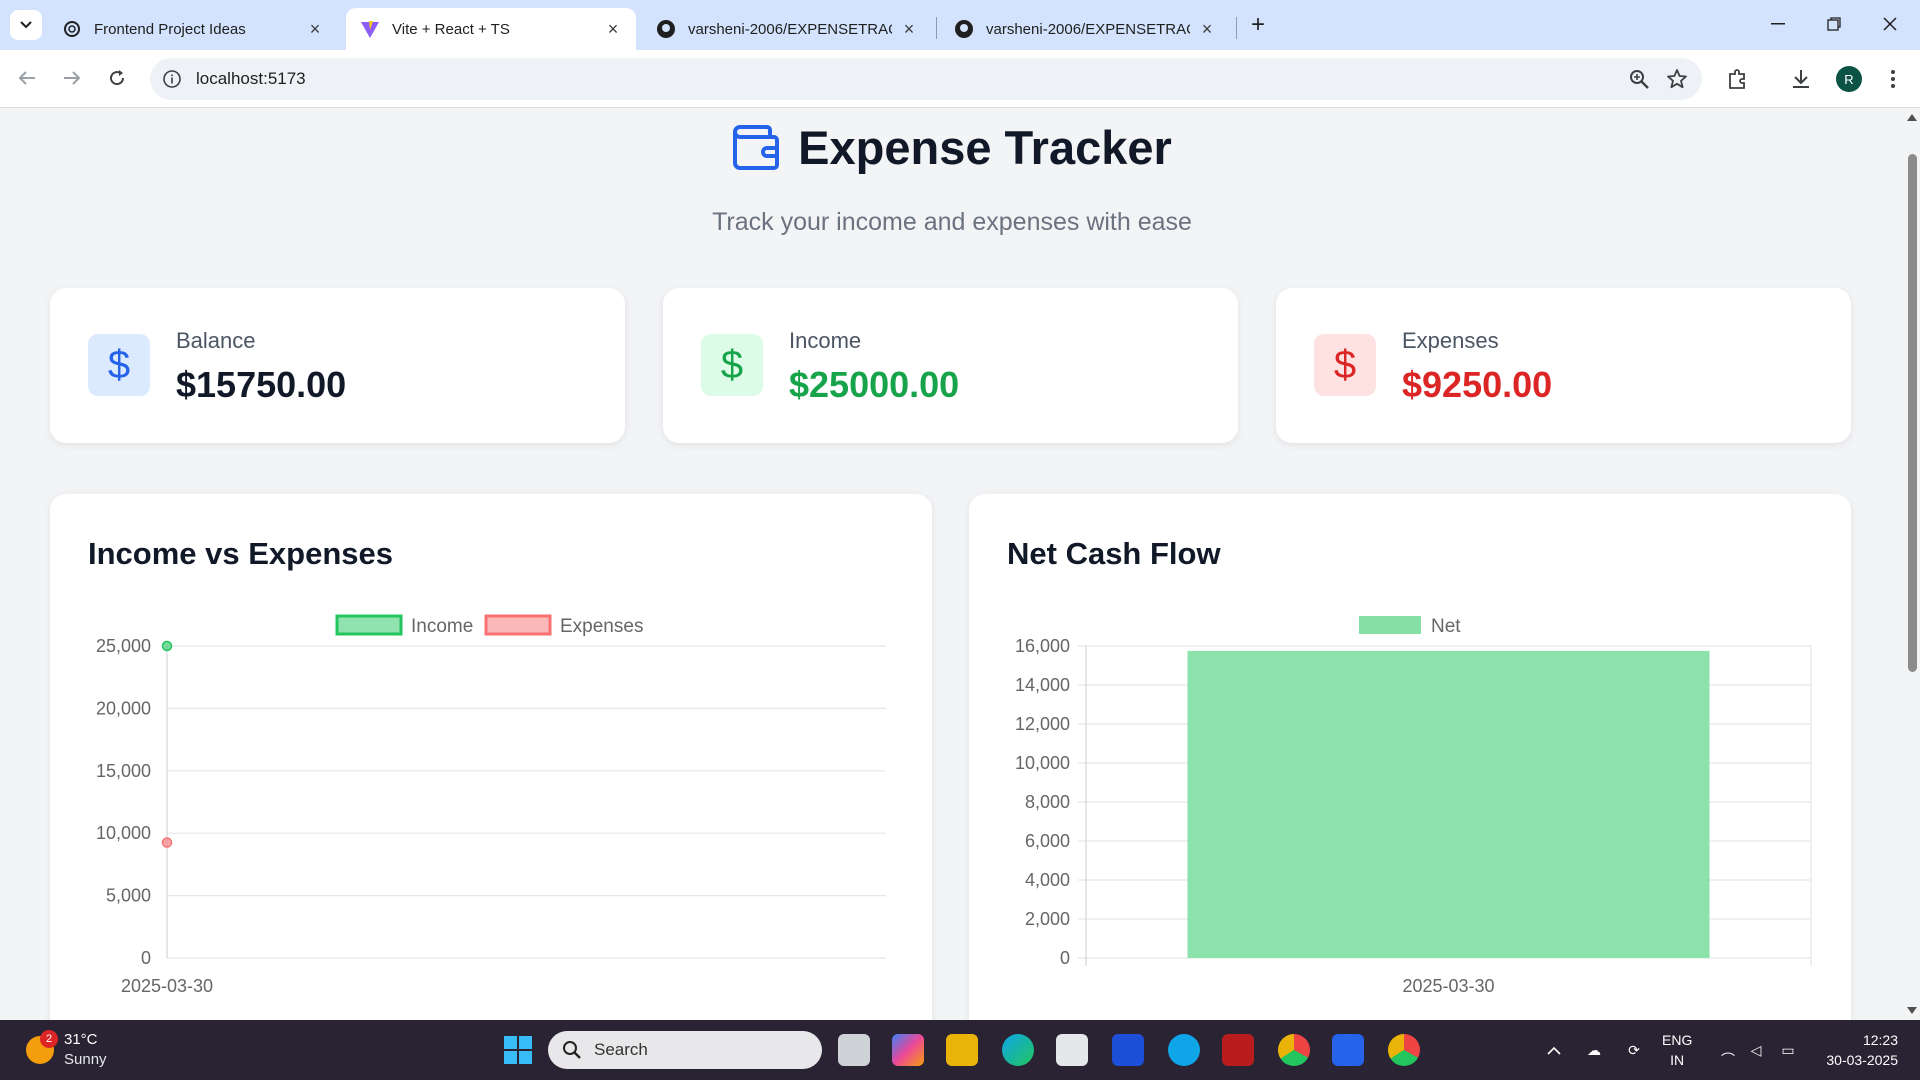  I want to click on windows-logo-icon, so click(518, 1050).